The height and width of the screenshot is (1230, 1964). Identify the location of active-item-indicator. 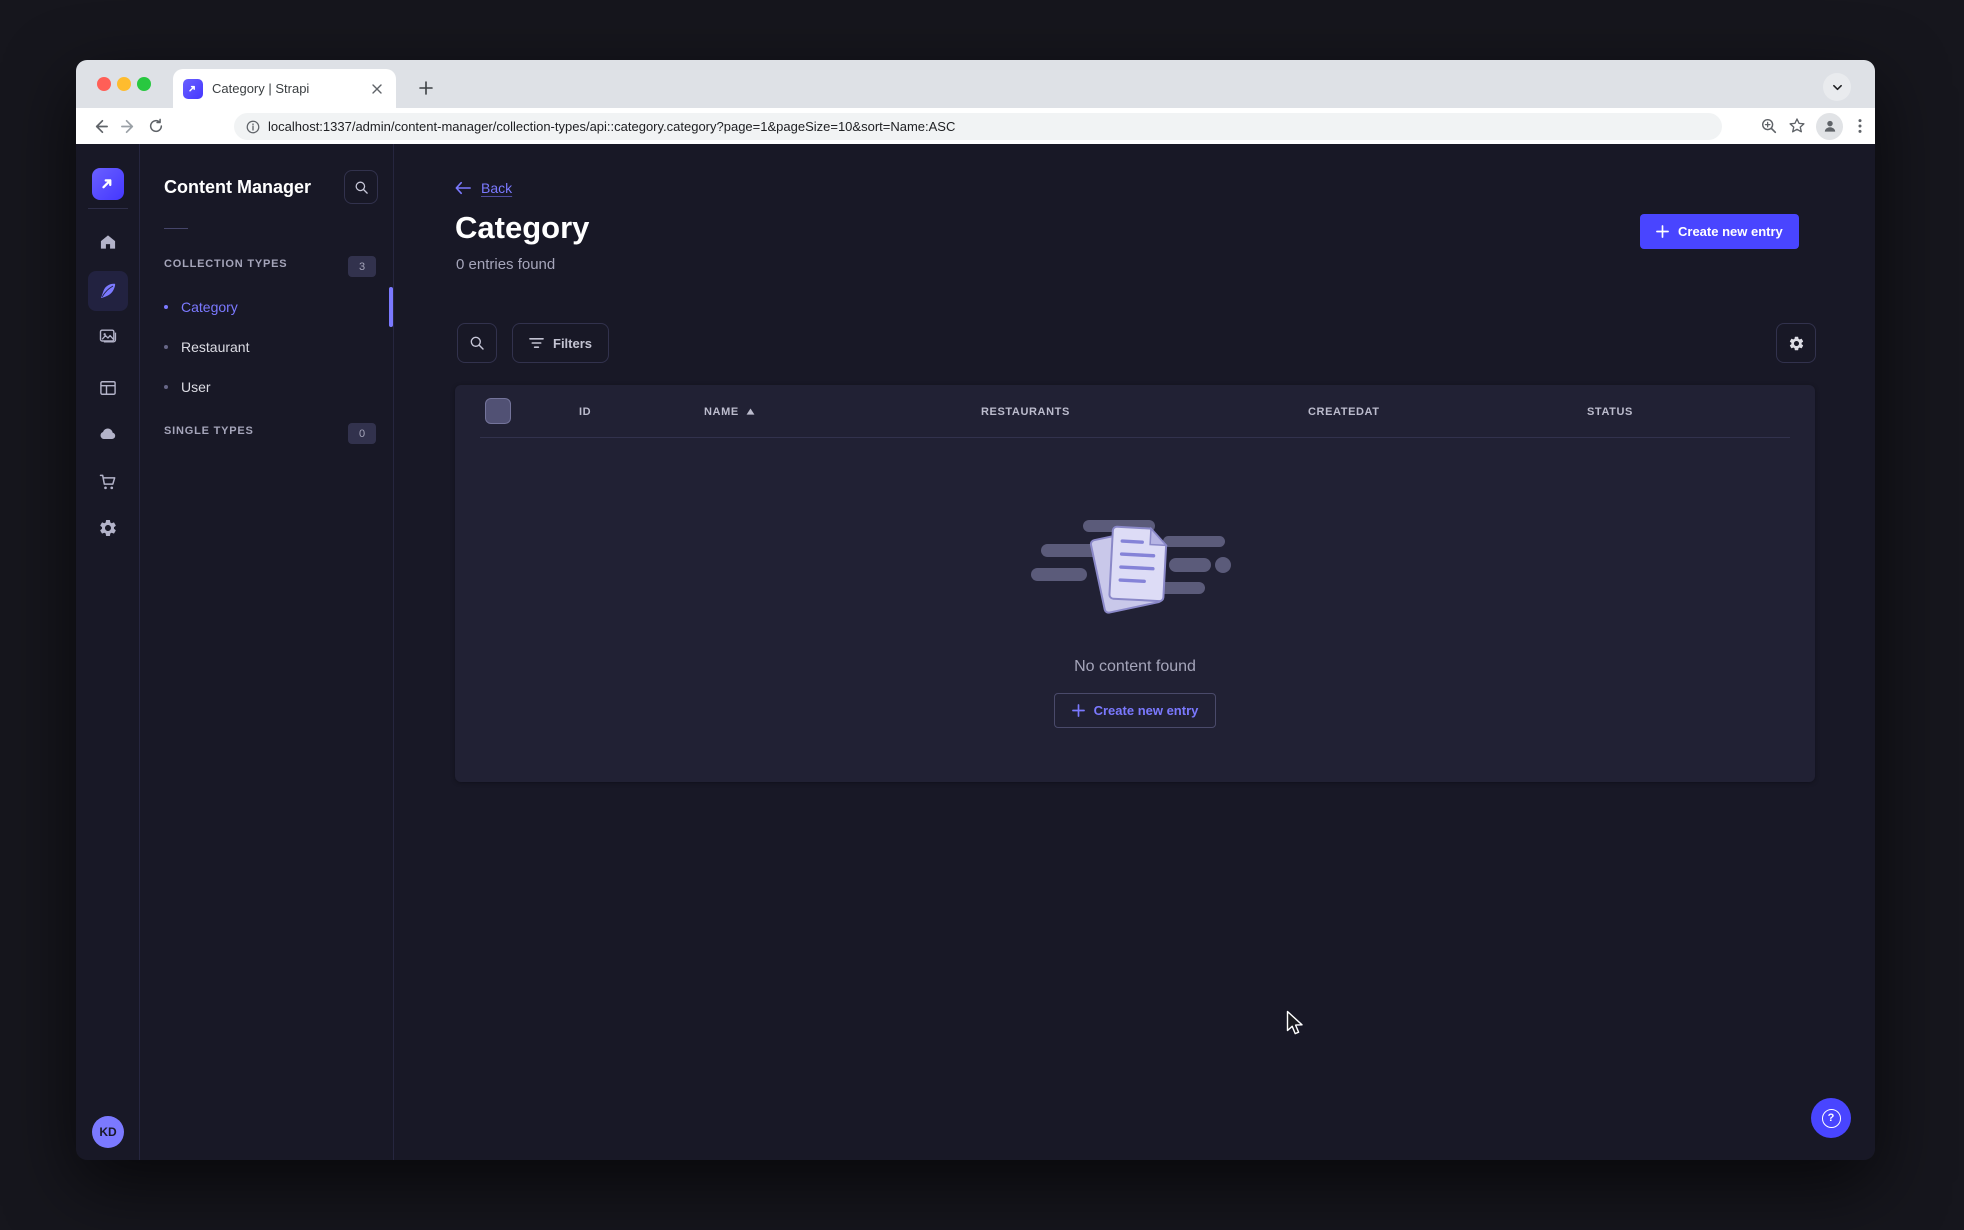
(391, 307).